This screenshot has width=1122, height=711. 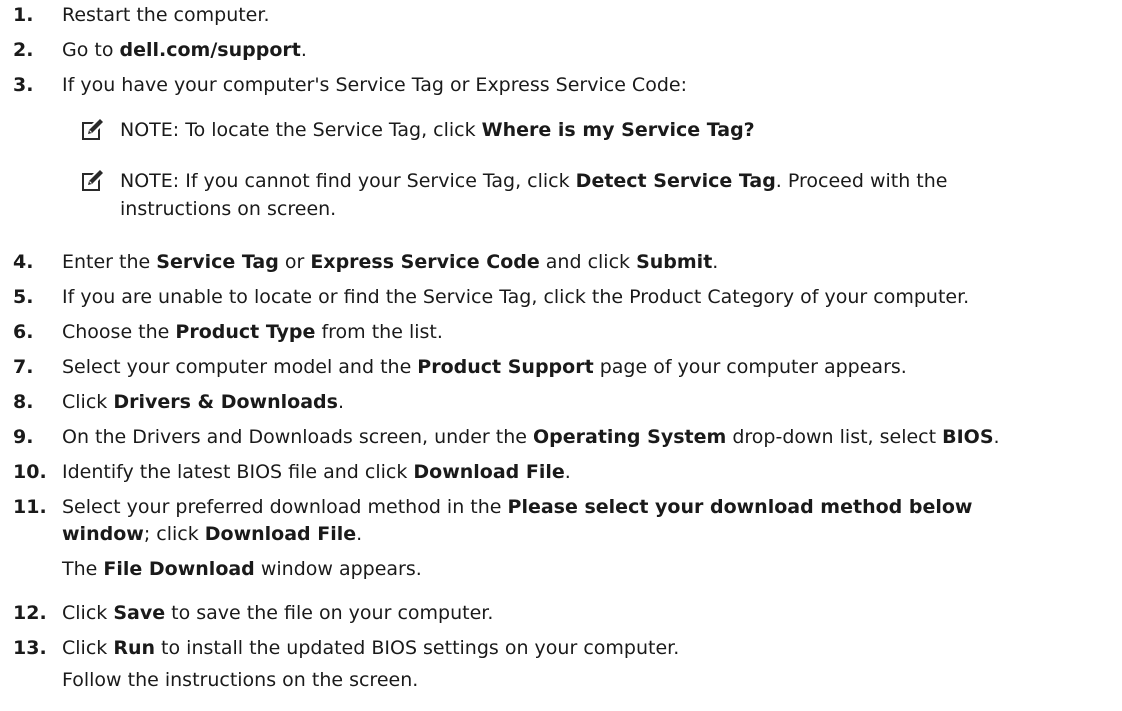 I want to click on text-run: Go to, so click(x=91, y=50).